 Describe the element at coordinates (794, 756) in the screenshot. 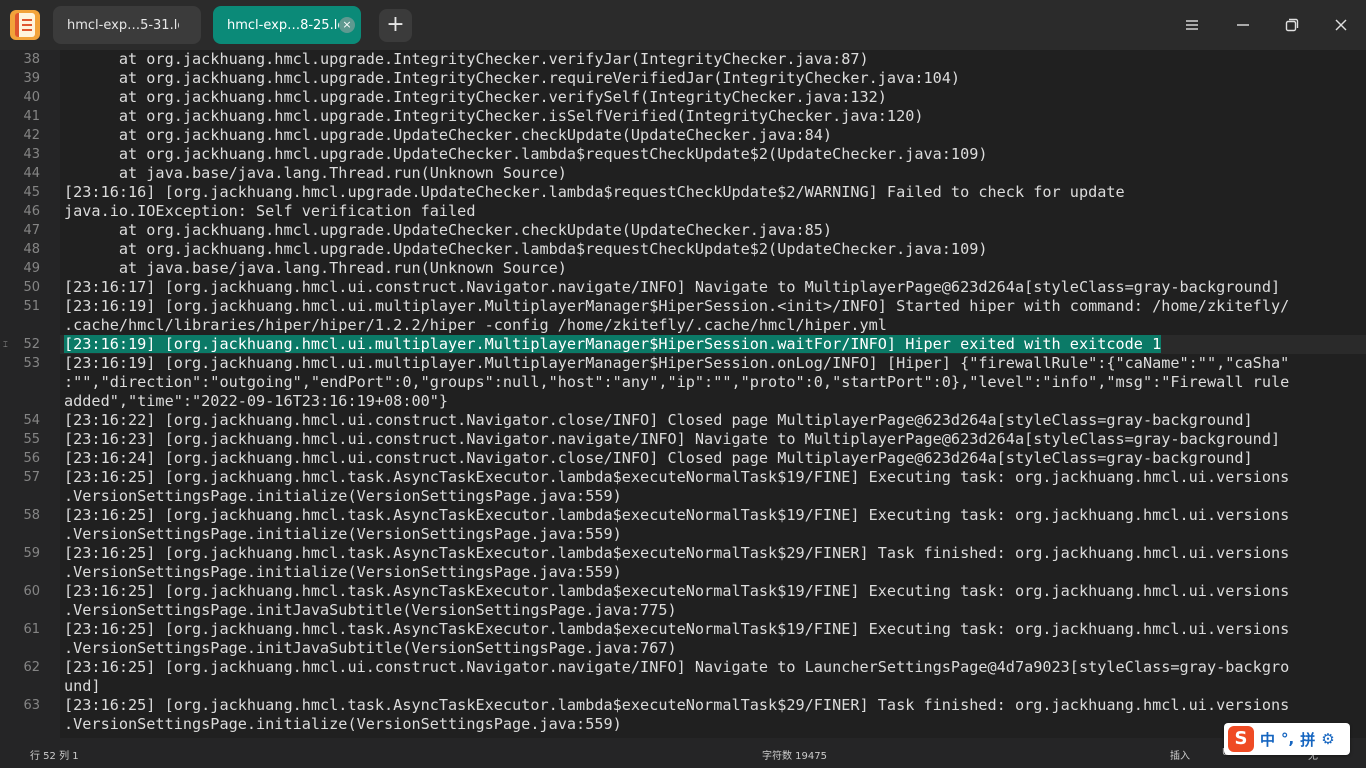

I see `char-count: 字符数 19475` at that location.